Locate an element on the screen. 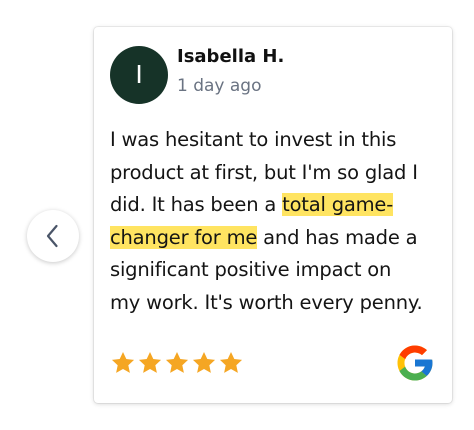 This screenshot has width=474, height=430. avatar: I is located at coordinates (139, 75).